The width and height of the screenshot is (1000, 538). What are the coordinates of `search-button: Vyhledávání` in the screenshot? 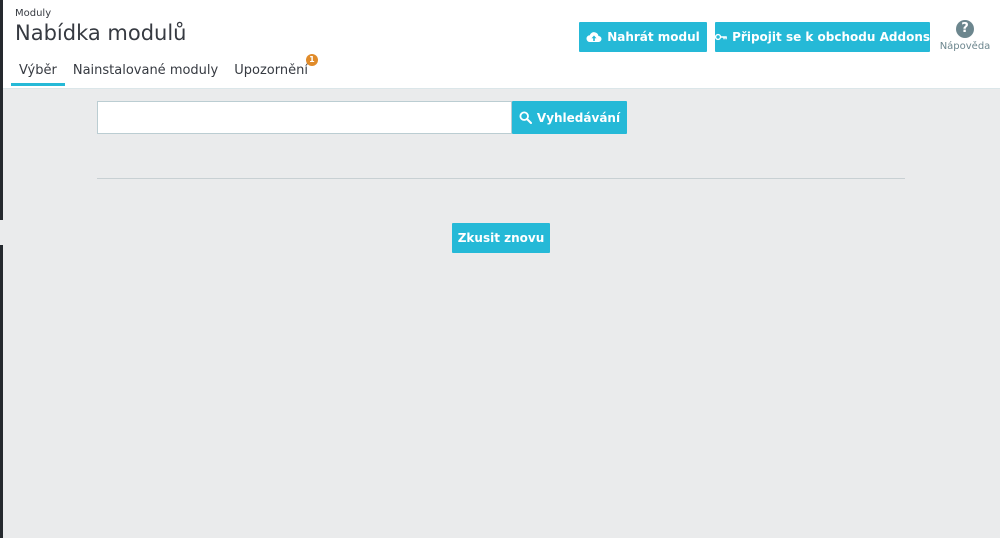 It's located at (569, 117).